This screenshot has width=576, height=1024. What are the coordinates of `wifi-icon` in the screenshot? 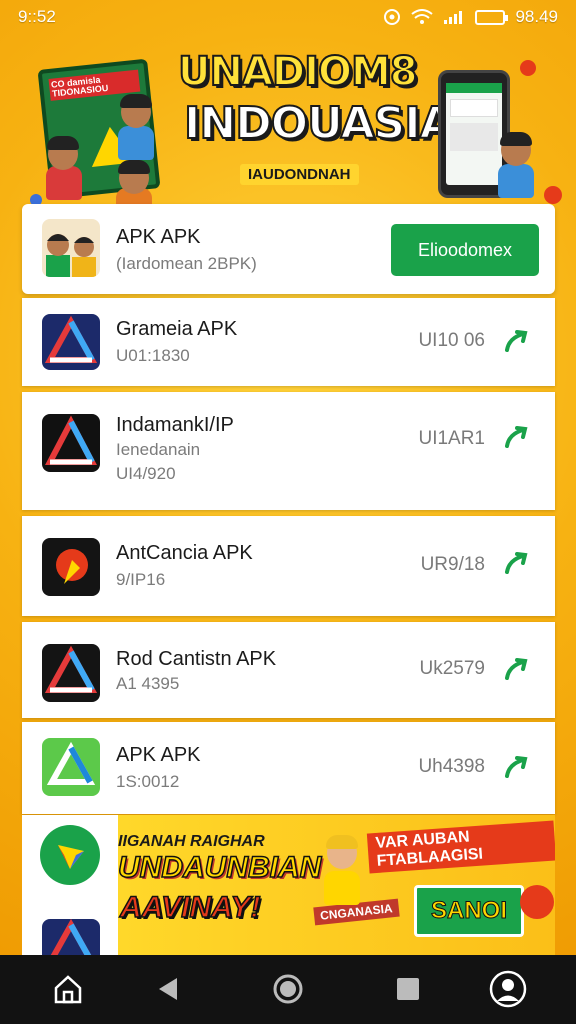 It's located at (422, 16).